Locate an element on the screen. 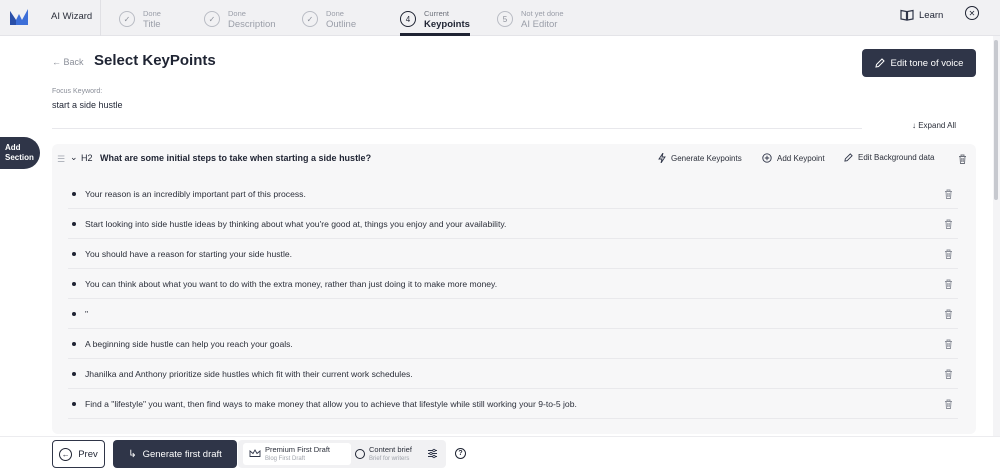  generate-keypoints-button: Generate Keypoints is located at coordinates (700, 158).